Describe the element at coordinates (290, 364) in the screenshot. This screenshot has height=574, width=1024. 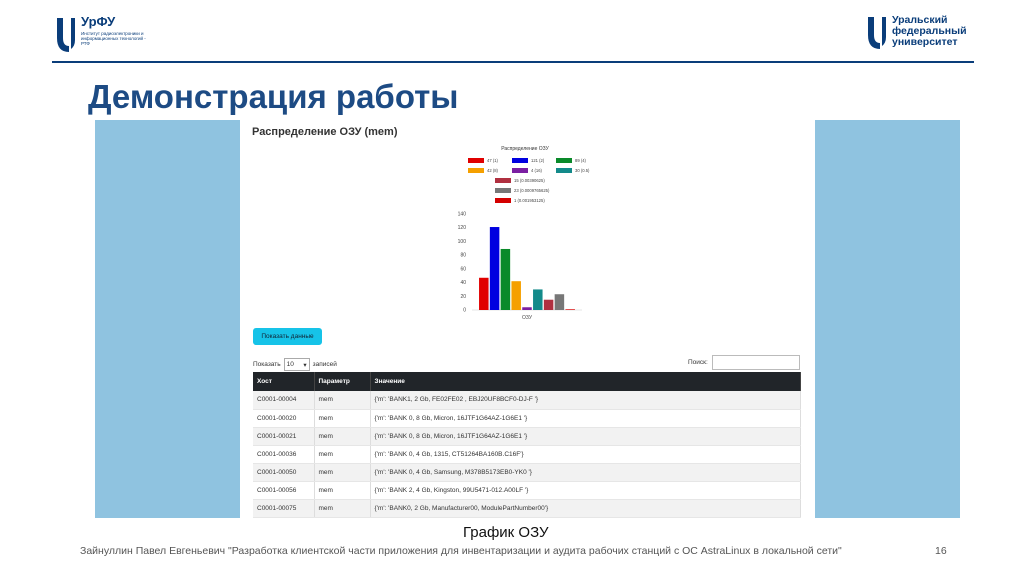
I see `entries-value: 10` at that location.